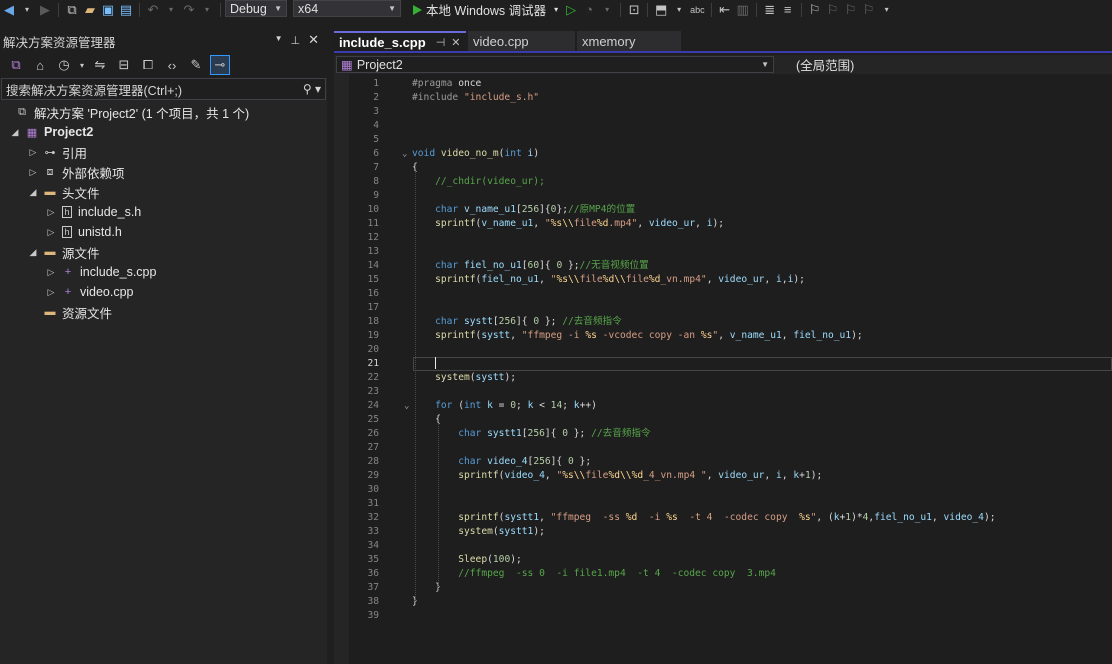 This screenshot has width=1112, height=664. Describe the element at coordinates (153, 9) in the screenshot. I see `undo-icon: ↶` at that location.